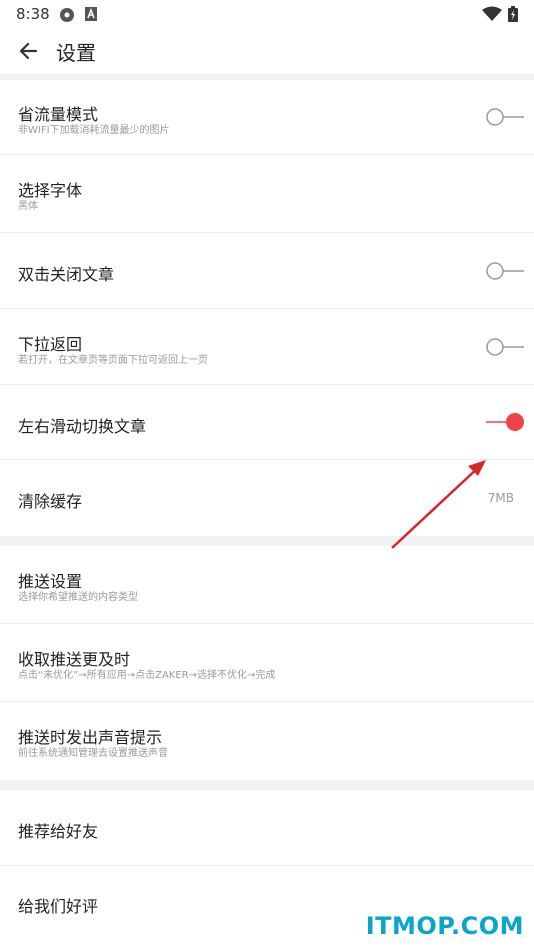 The image size is (534, 950). I want to click on battery-icon, so click(513, 14).